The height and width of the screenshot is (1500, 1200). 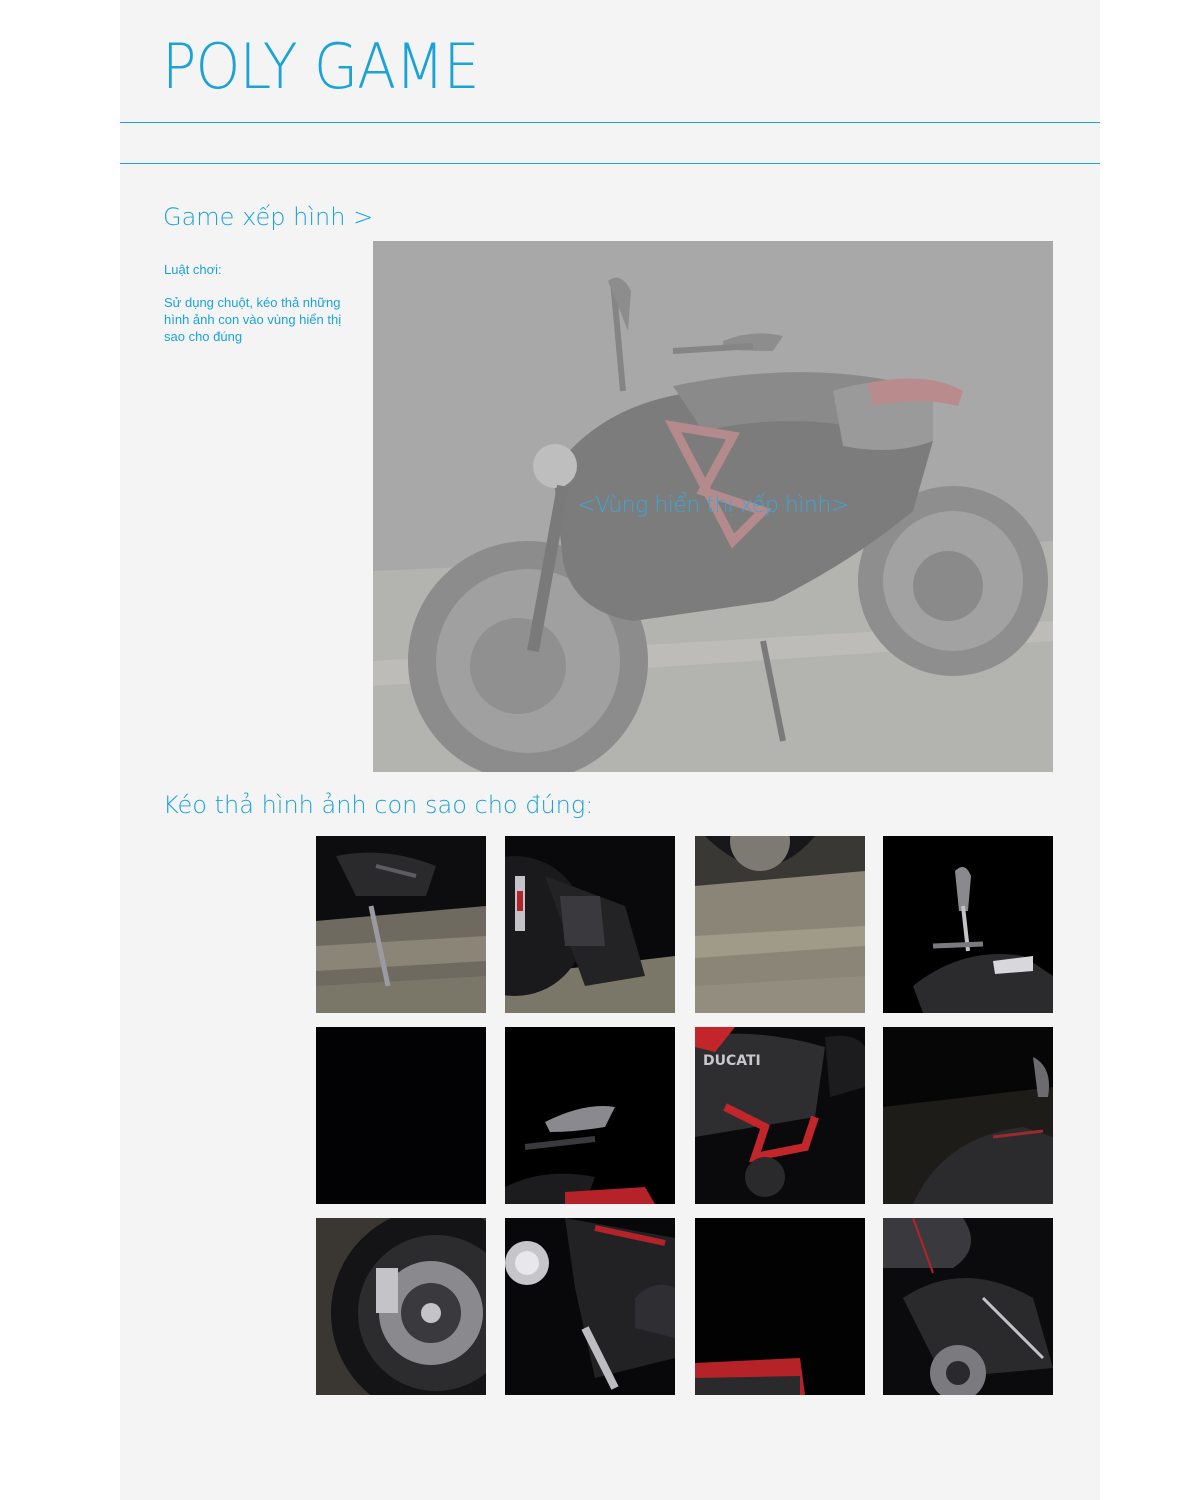 I want to click on front-wheel-brake-piece-image, so click(x=401, y=1306).